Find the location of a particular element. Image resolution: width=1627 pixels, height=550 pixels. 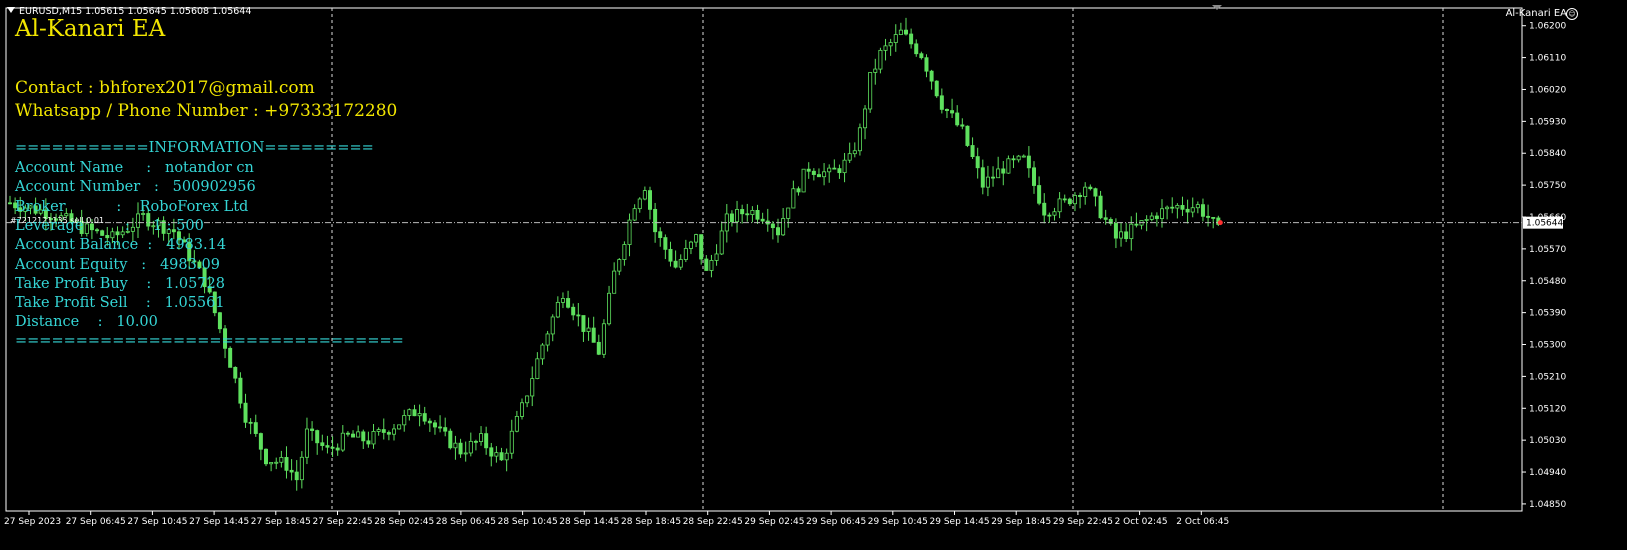

time-tick-label: 28 Sep 18:45 is located at coordinates (651, 522).